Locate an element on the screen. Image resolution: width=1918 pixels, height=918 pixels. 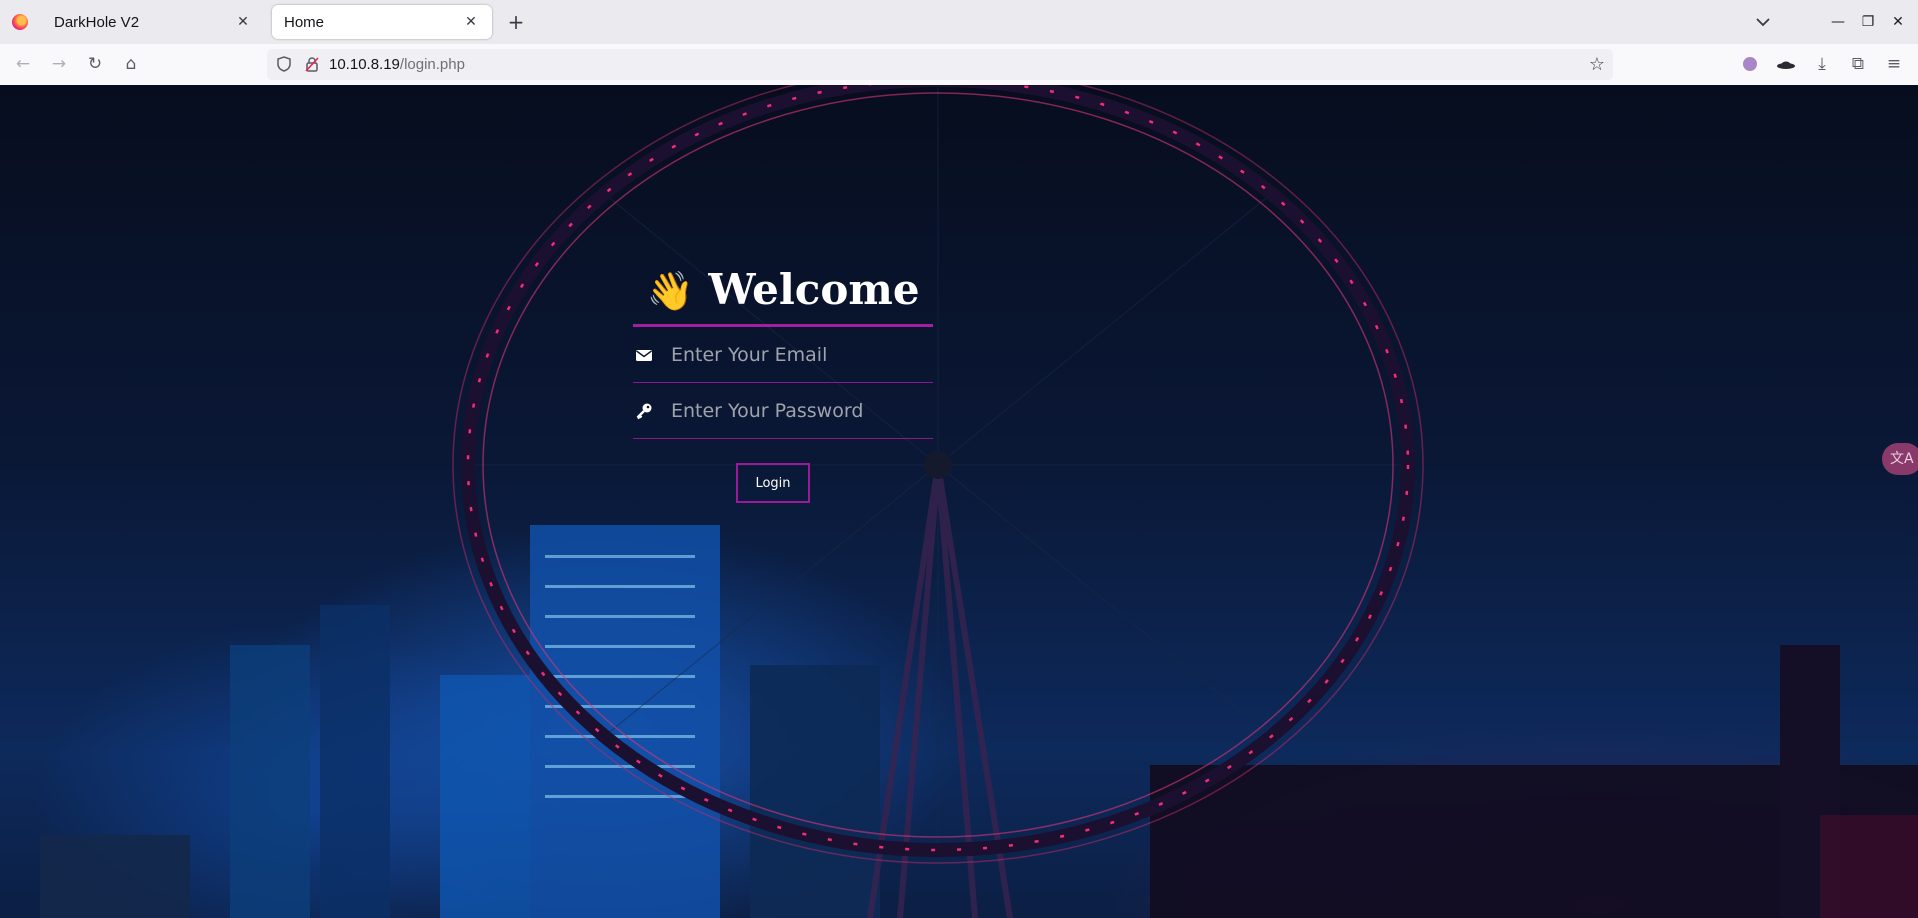
welcome-heading: 👋 Welcome is located at coordinates (783, 296).